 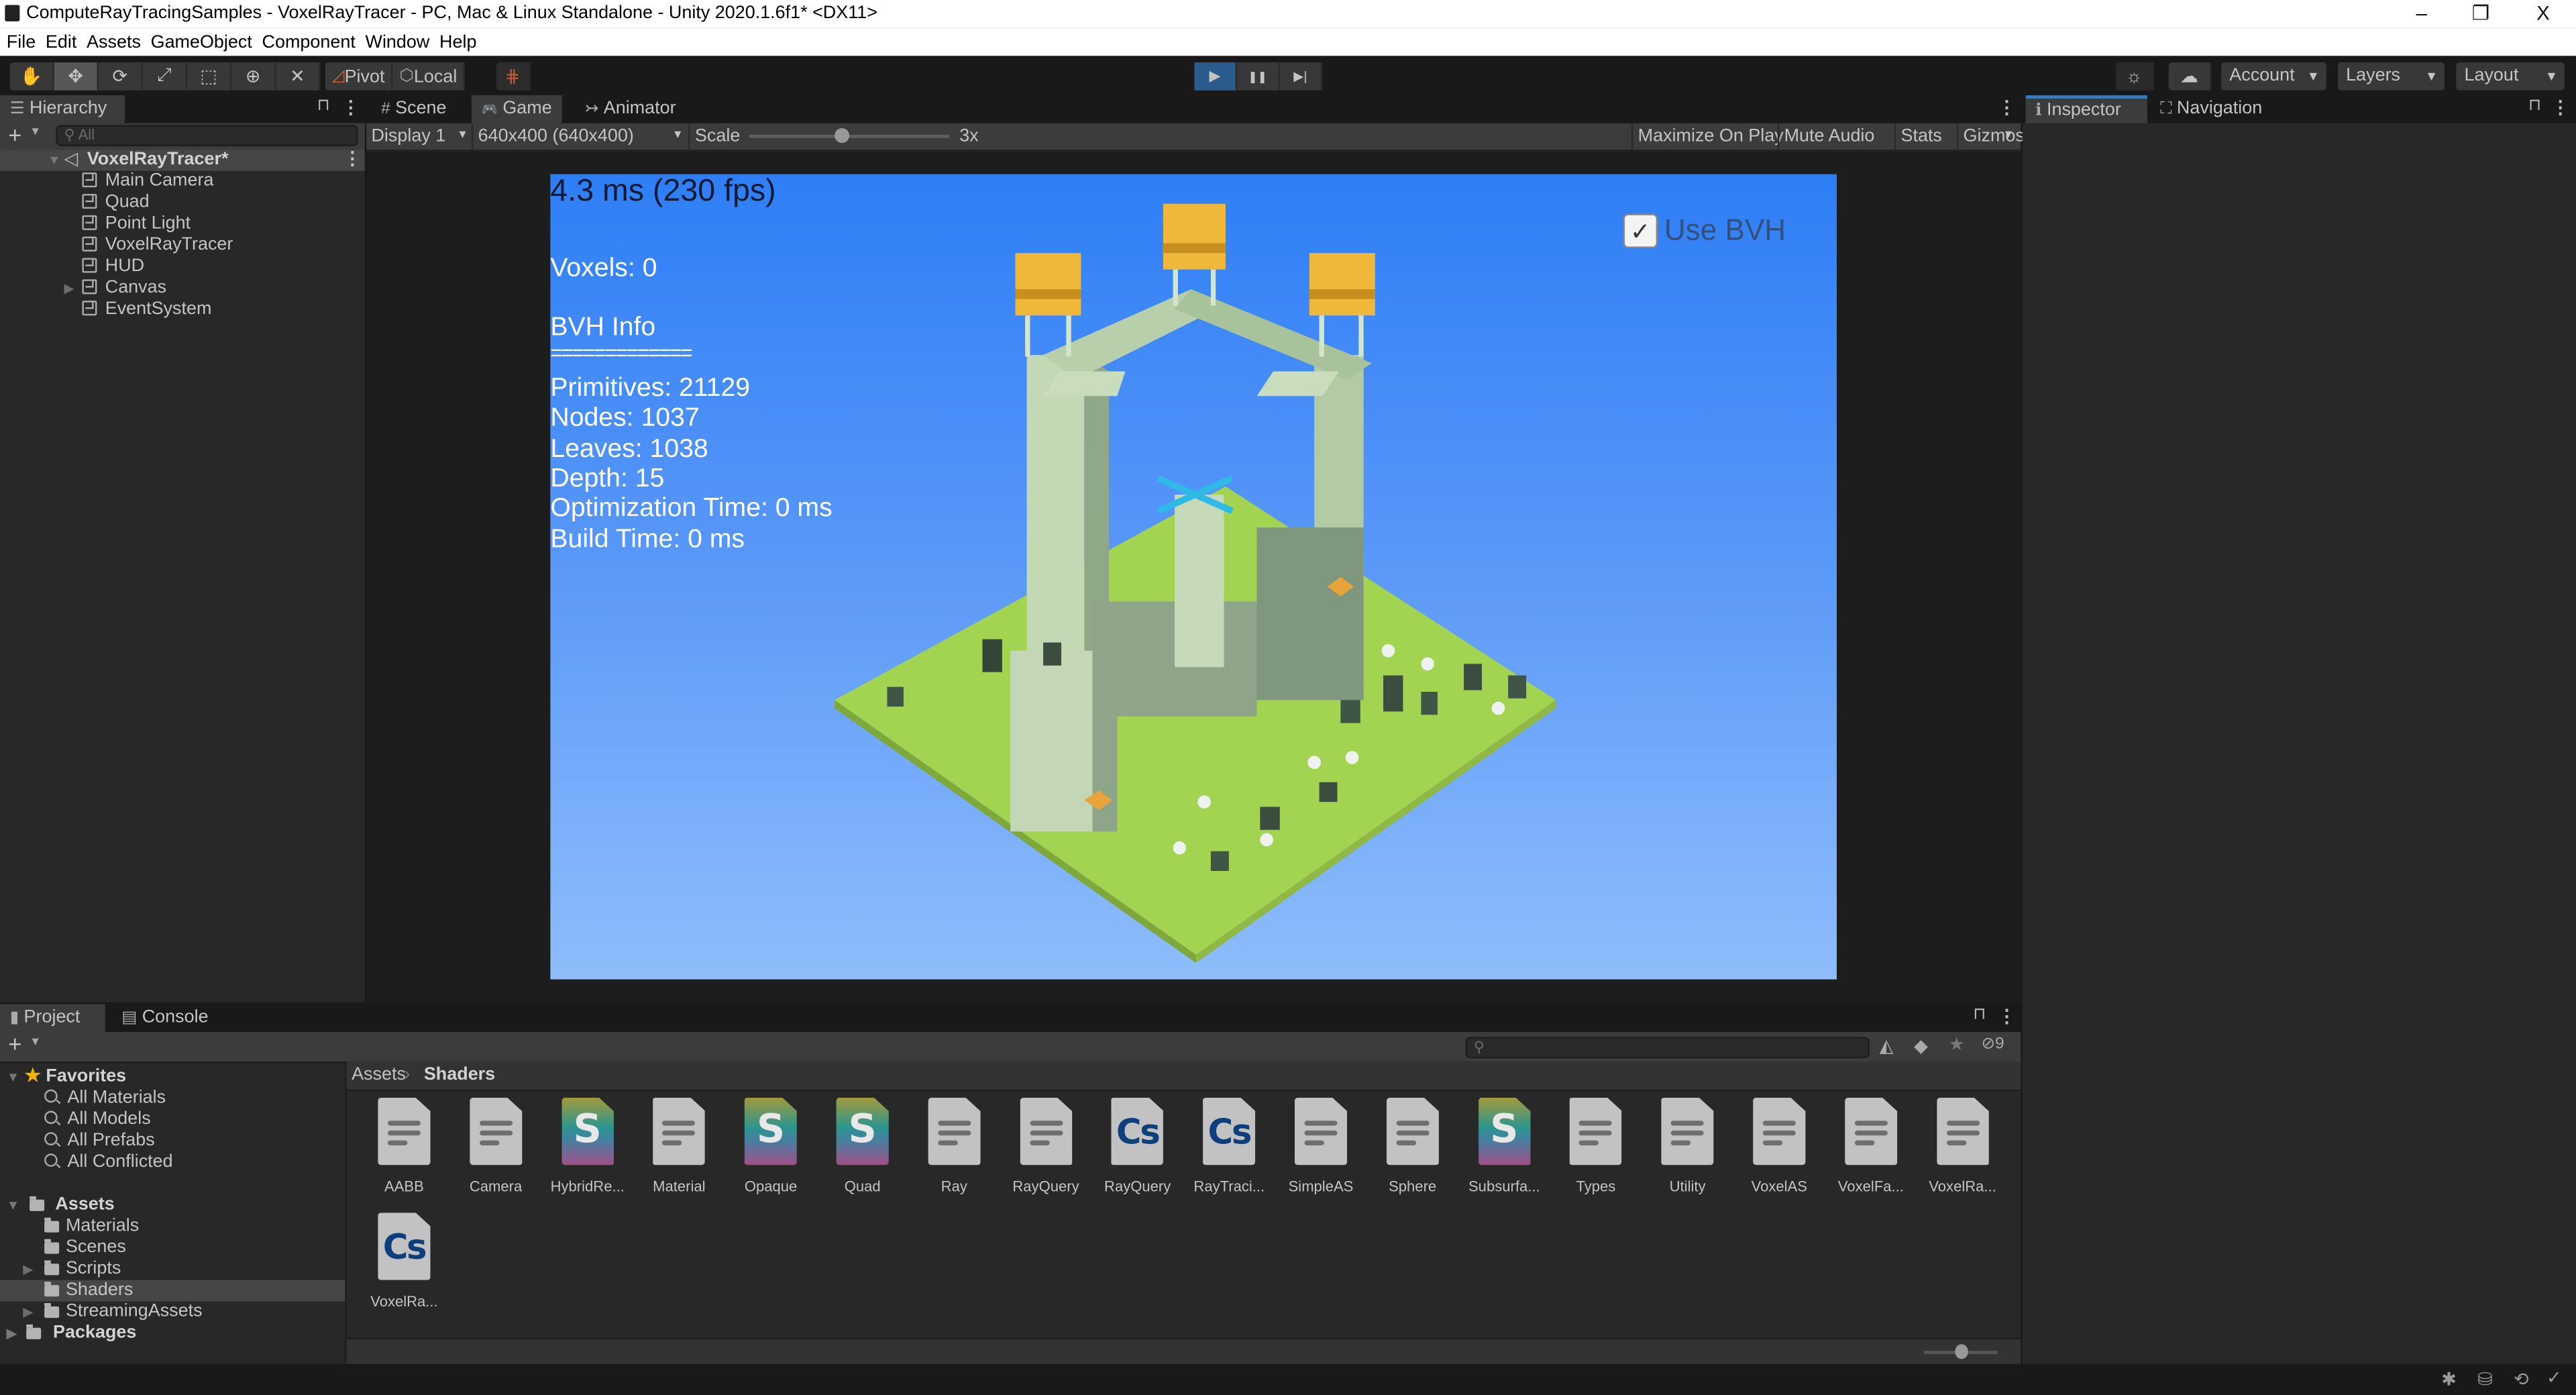 I want to click on folder-item: Materials, so click(x=172, y=1226).